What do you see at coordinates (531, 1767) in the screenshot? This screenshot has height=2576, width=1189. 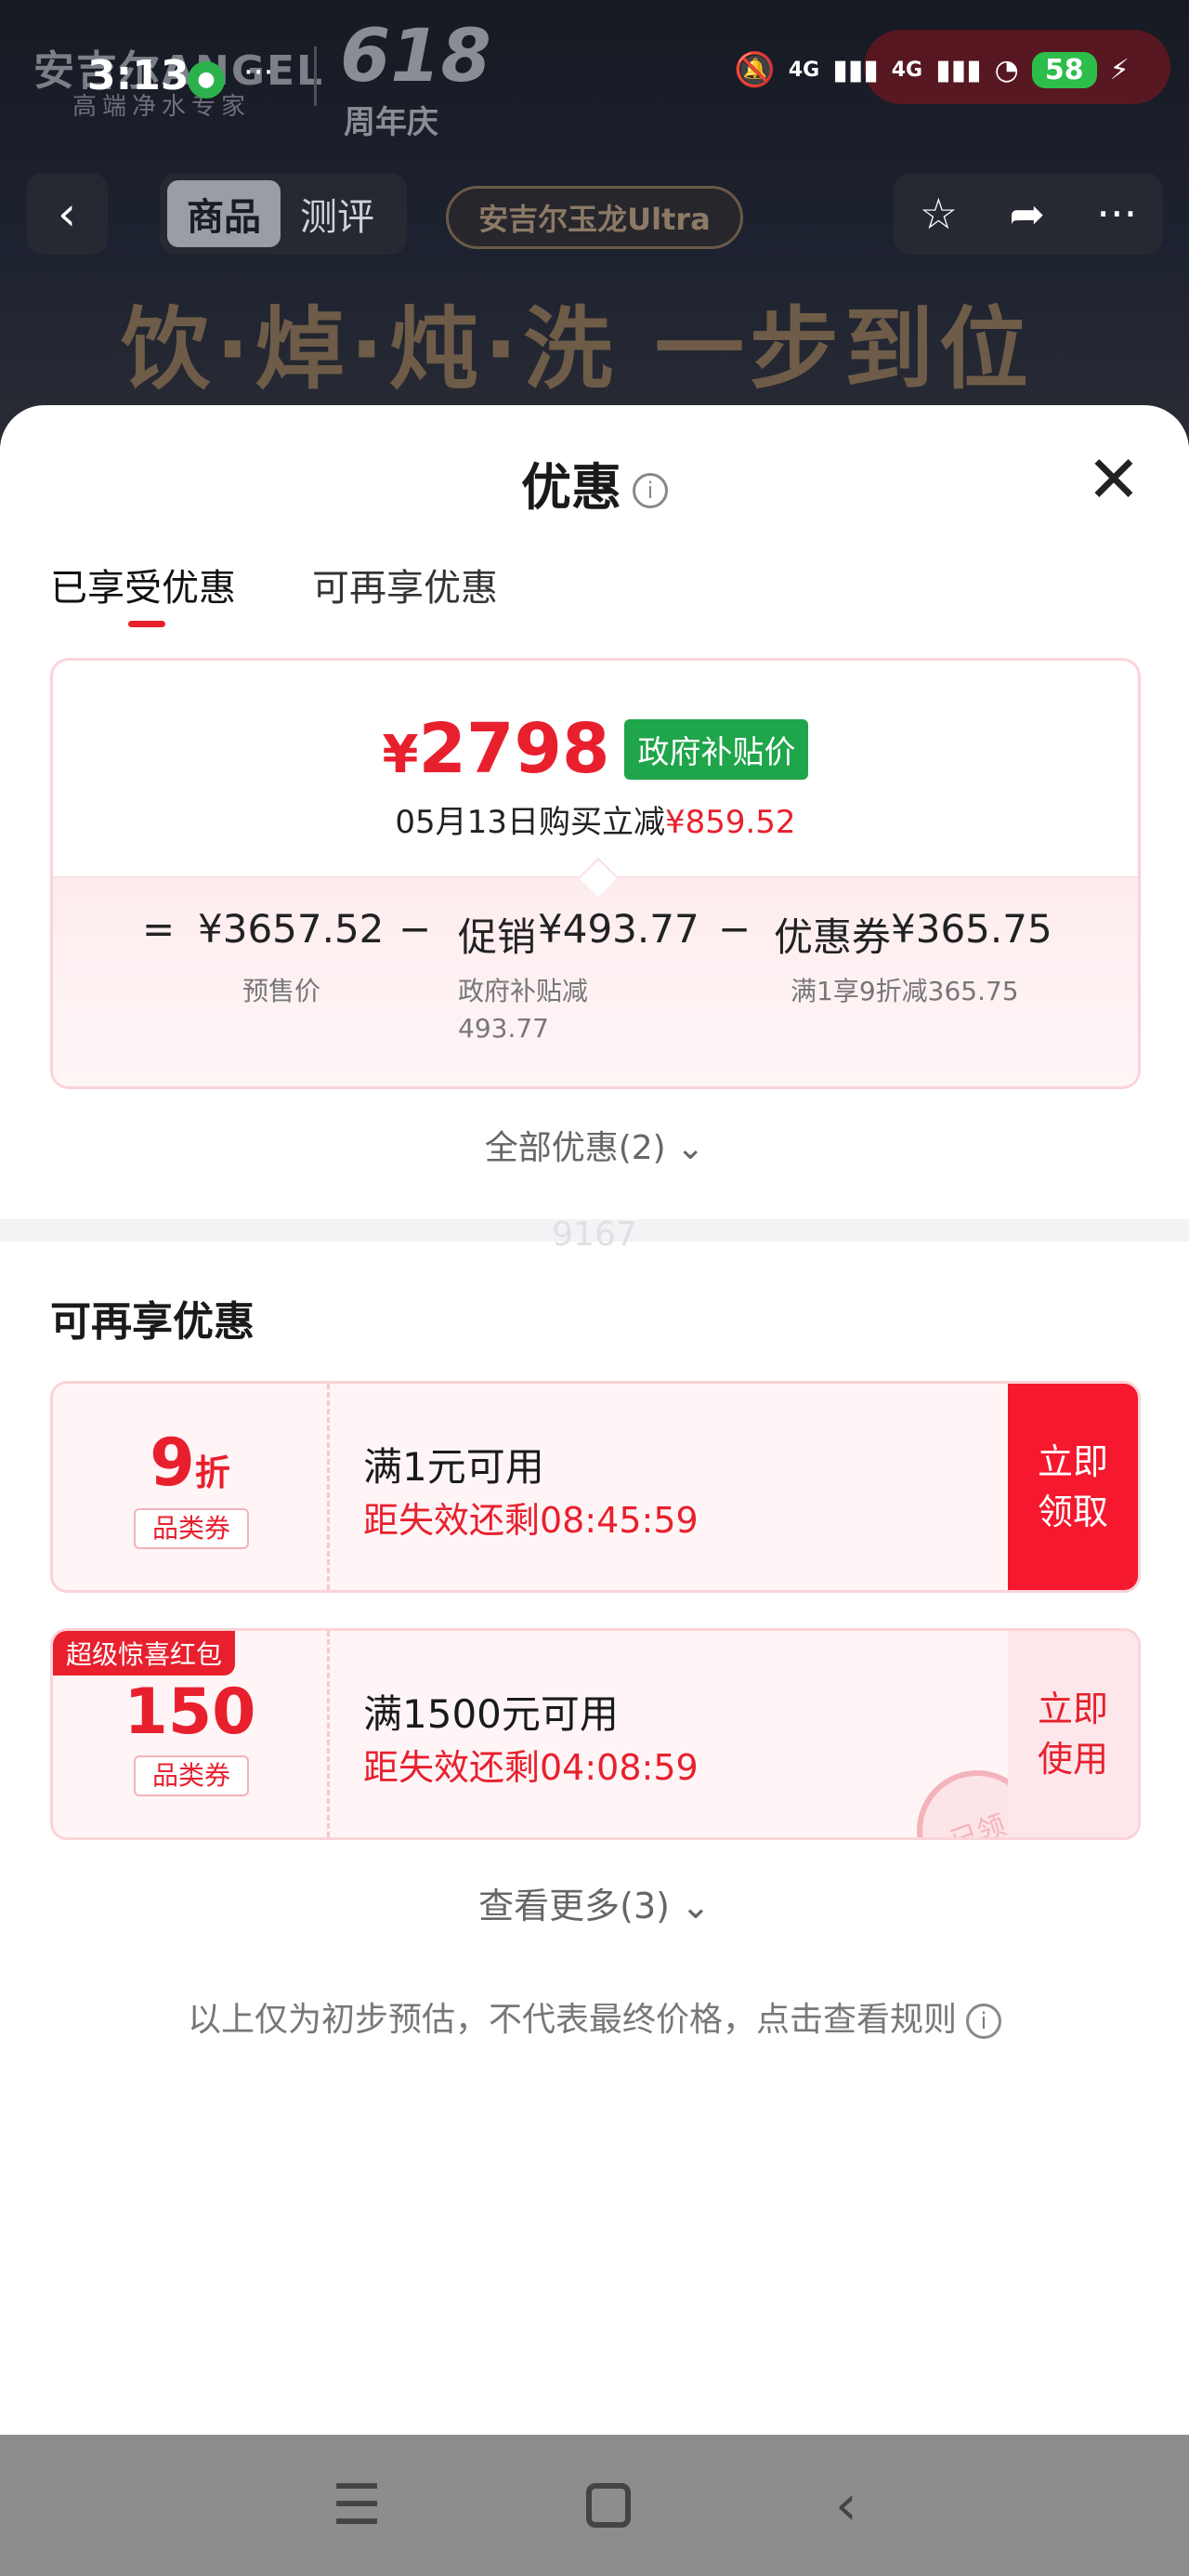 I see `coupon-timer: 距失效还剩04:08:59` at bounding box center [531, 1767].